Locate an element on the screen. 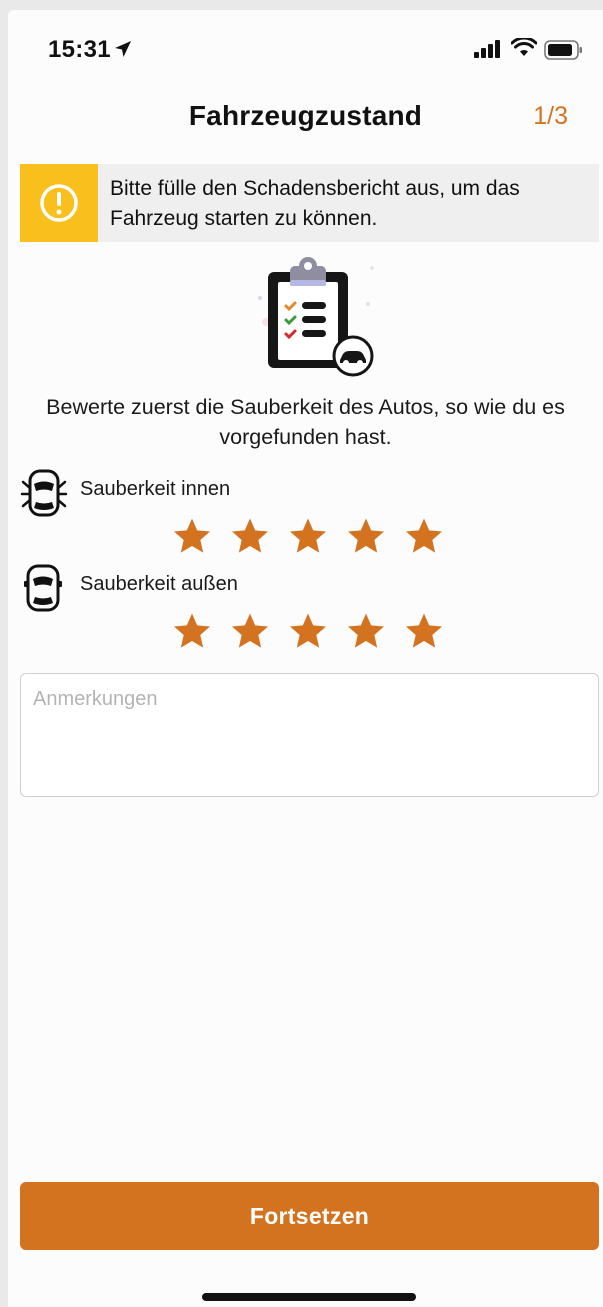 This screenshot has width=603, height=1307. car-interior-icon is located at coordinates (44, 493).